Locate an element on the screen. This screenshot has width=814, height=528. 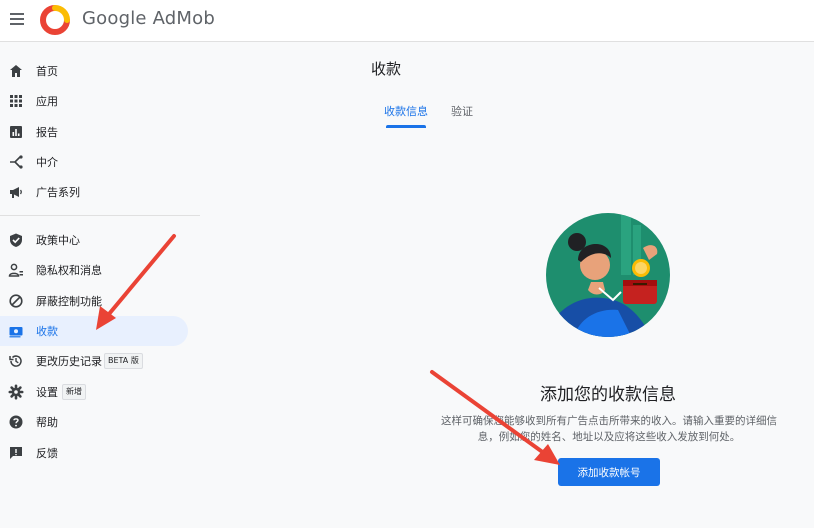
description-line: 这样可确保您能够收到所有广告点击所带来的收入。请输入重要的详细信 is located at coordinates (609, 421).